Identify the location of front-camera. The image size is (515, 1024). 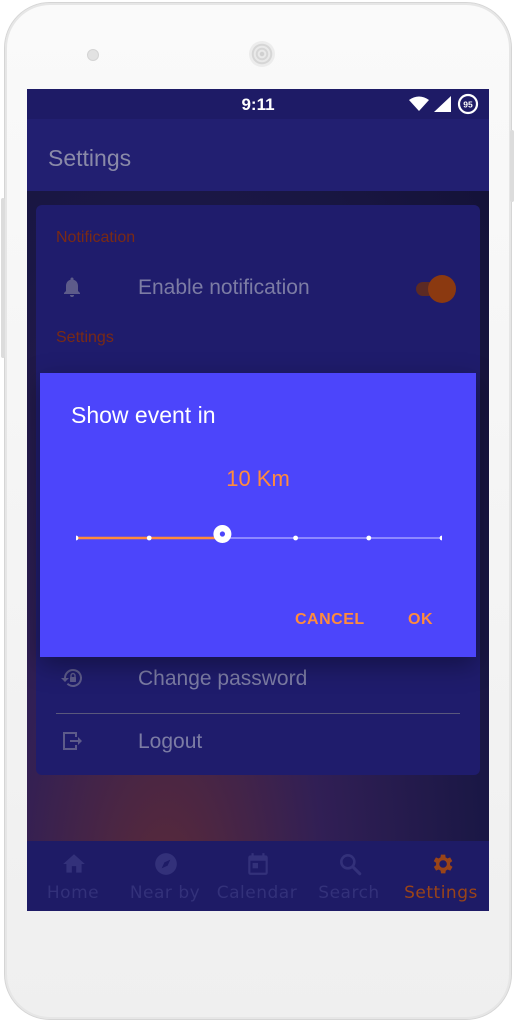
(93, 55).